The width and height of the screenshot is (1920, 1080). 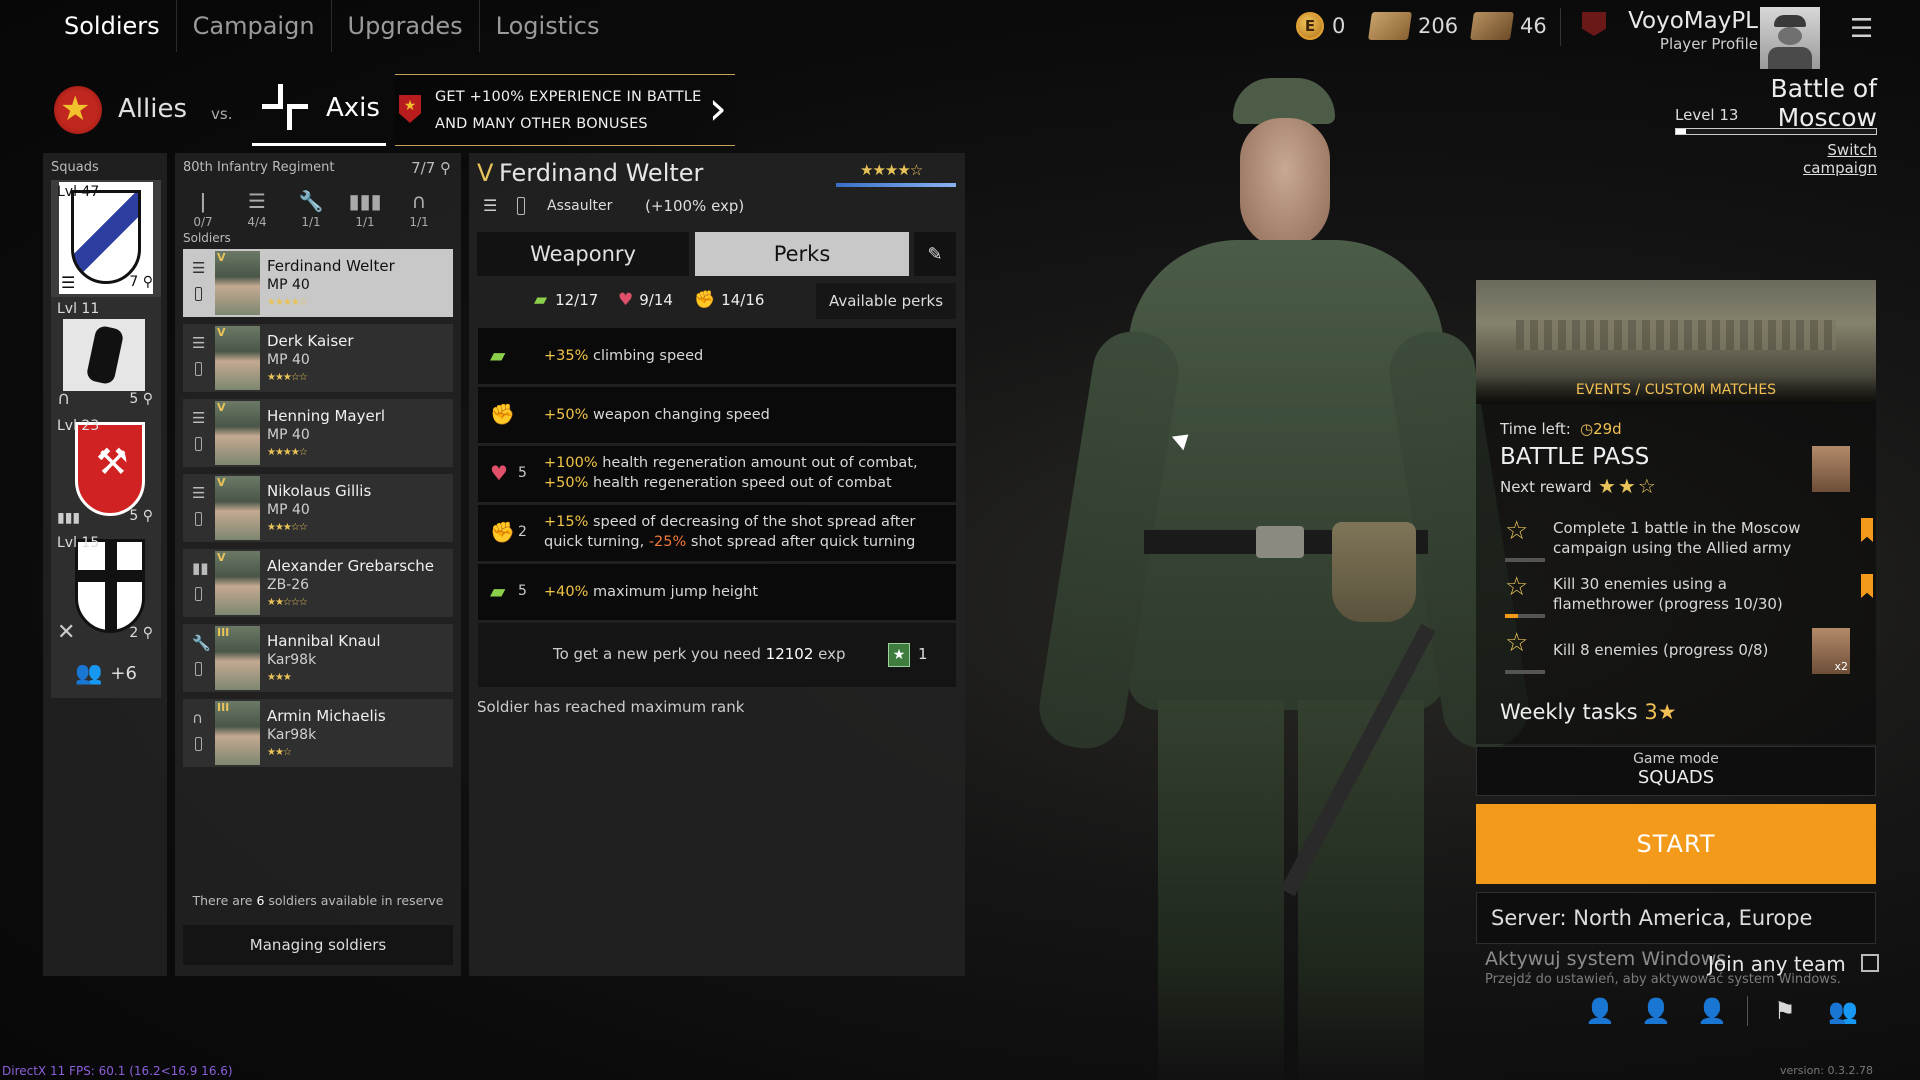 I want to click on soldier-face, so click(x=1285, y=183).